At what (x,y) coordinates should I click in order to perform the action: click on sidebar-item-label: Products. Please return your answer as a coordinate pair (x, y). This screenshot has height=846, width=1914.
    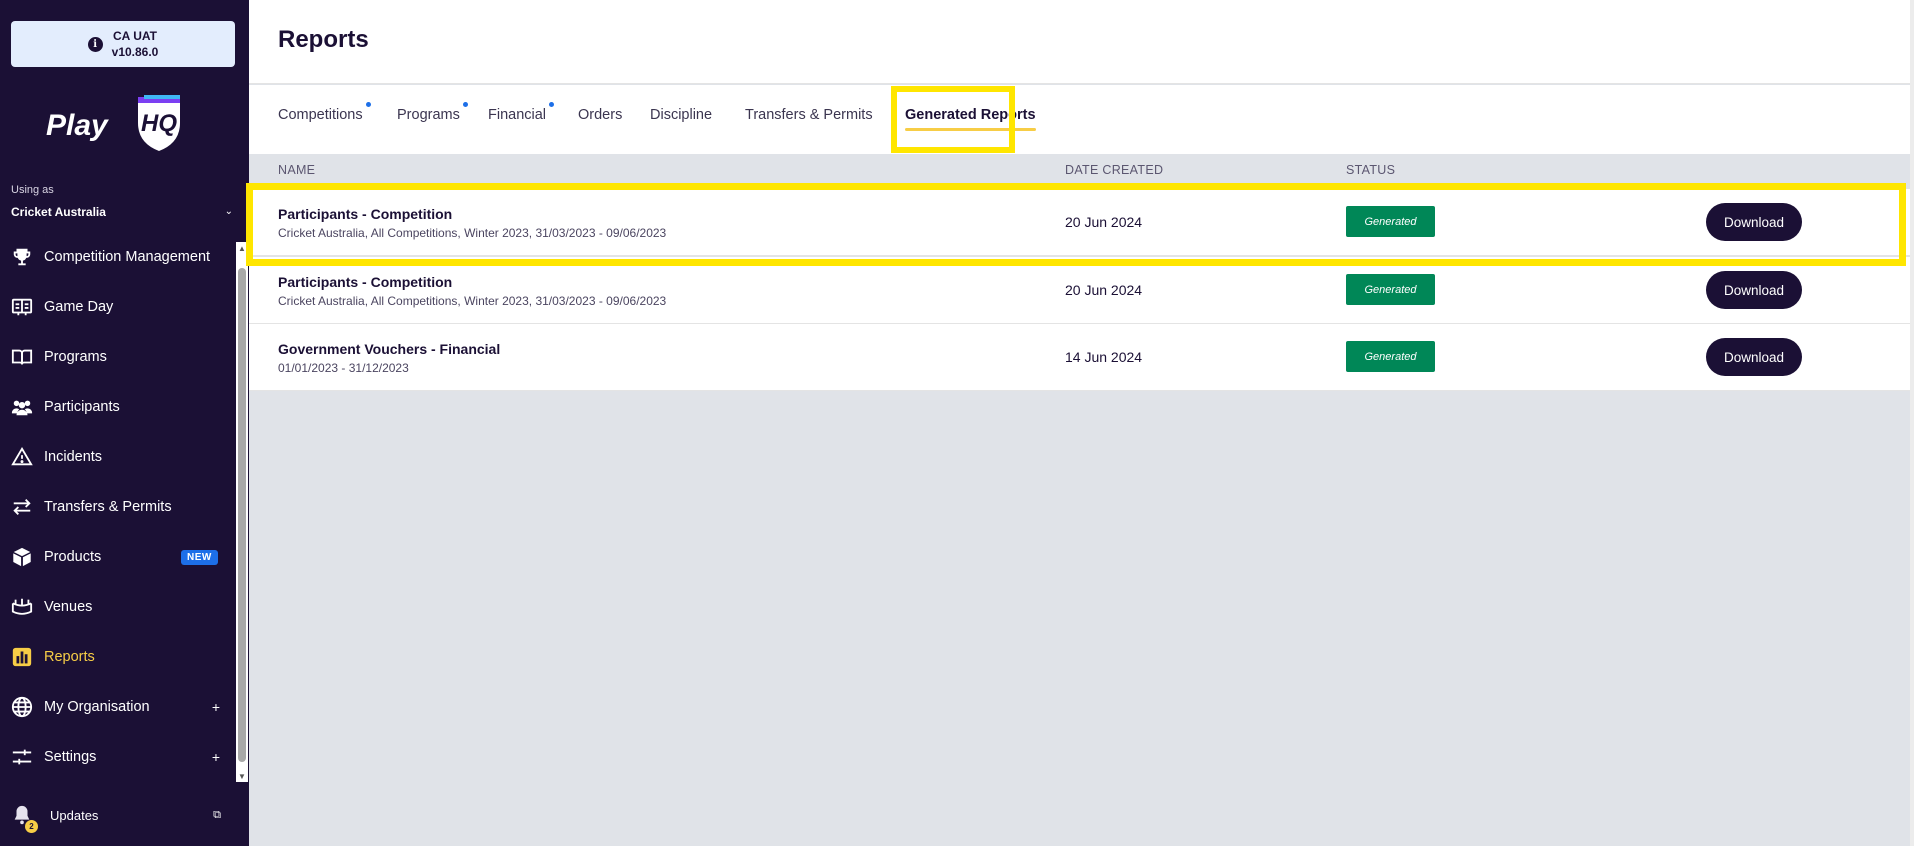
    Looking at the image, I should click on (73, 557).